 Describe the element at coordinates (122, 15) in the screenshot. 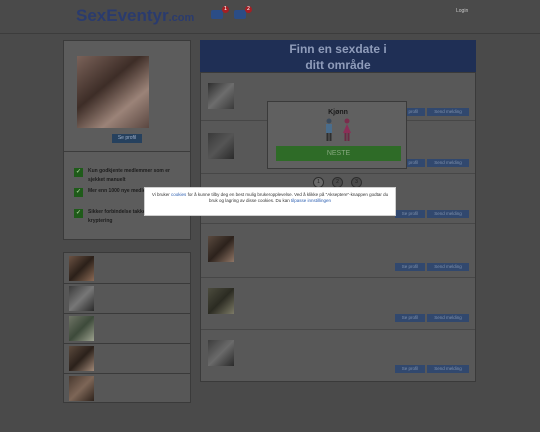

I see `logo-main-text: SexEventyr` at that location.